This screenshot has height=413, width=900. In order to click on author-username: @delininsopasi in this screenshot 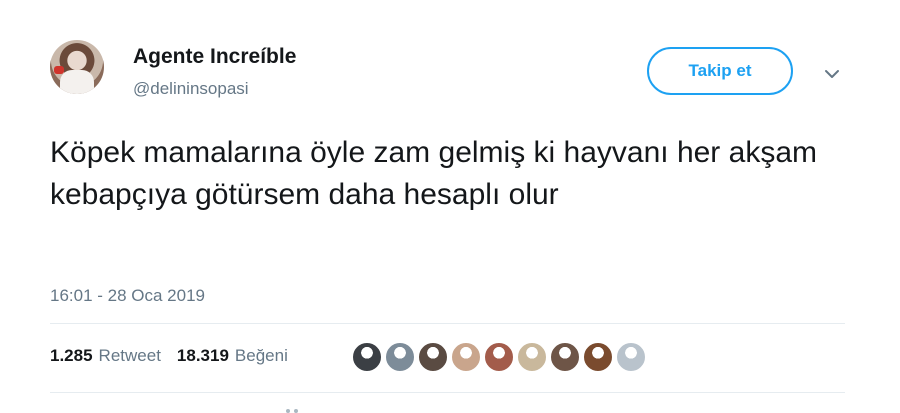, I will do `click(191, 89)`.